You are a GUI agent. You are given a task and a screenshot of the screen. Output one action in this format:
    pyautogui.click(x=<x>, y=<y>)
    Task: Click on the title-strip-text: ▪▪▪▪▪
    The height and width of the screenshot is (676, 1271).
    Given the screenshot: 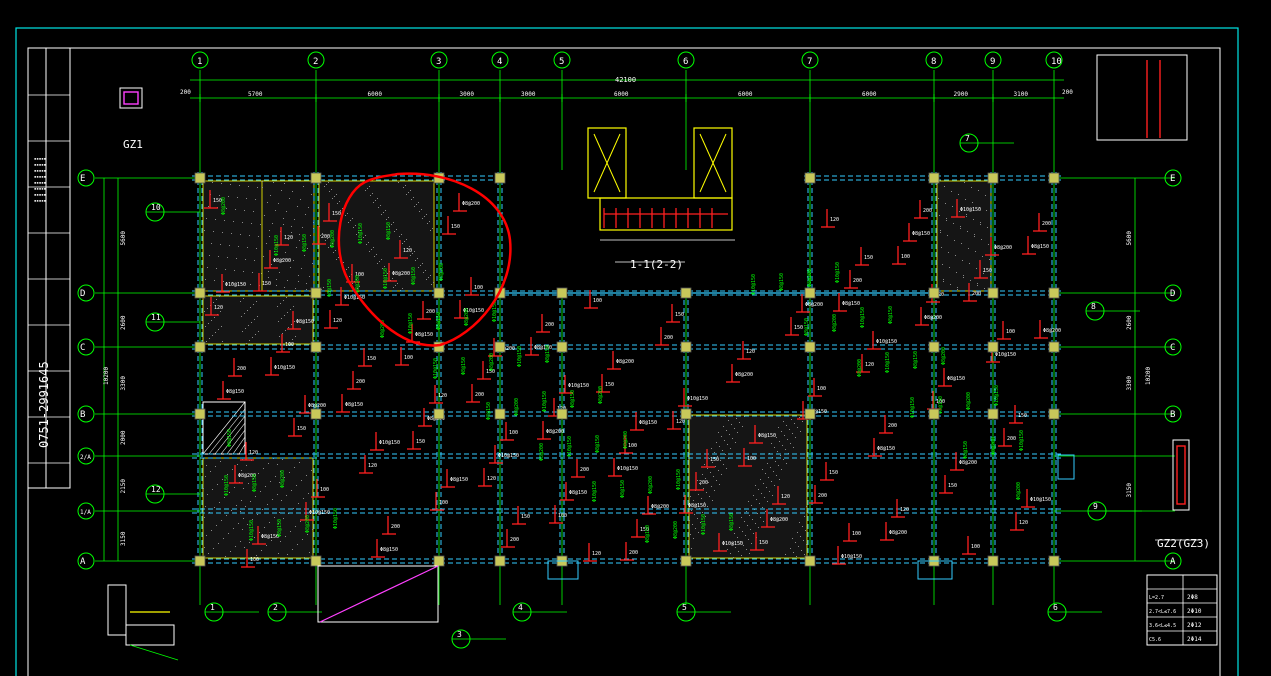 What is the action you would take?
    pyautogui.click(x=40, y=170)
    